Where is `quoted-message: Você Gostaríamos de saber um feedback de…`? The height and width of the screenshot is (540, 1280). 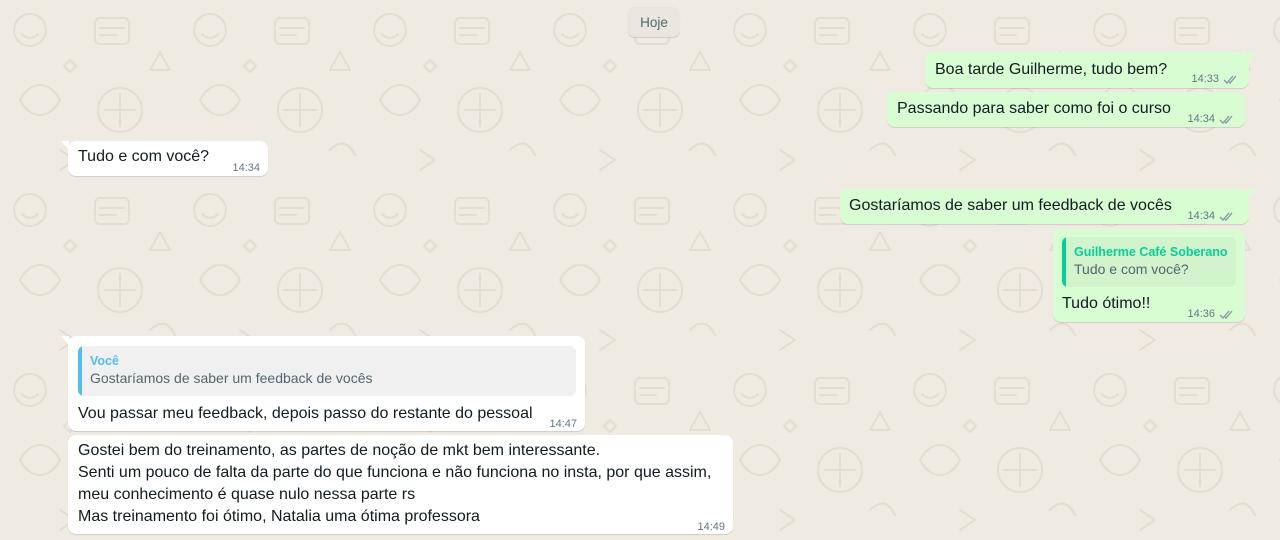
quoted-message: Você Gostaríamos de saber um feedback de… is located at coordinates (327, 371).